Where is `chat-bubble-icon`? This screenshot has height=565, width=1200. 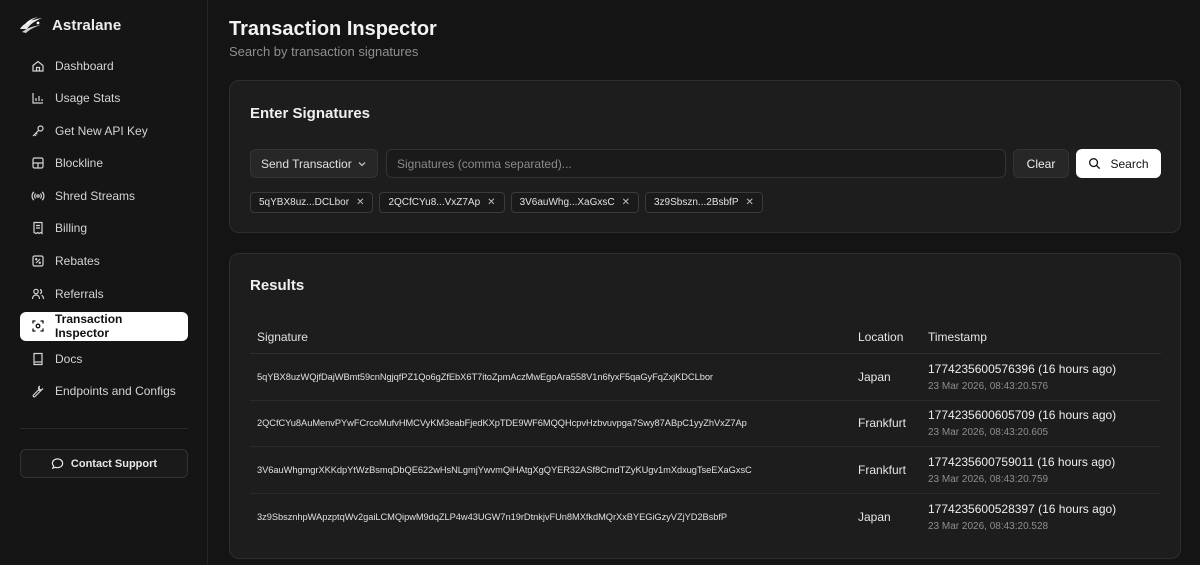
chat-bubble-icon is located at coordinates (57, 464).